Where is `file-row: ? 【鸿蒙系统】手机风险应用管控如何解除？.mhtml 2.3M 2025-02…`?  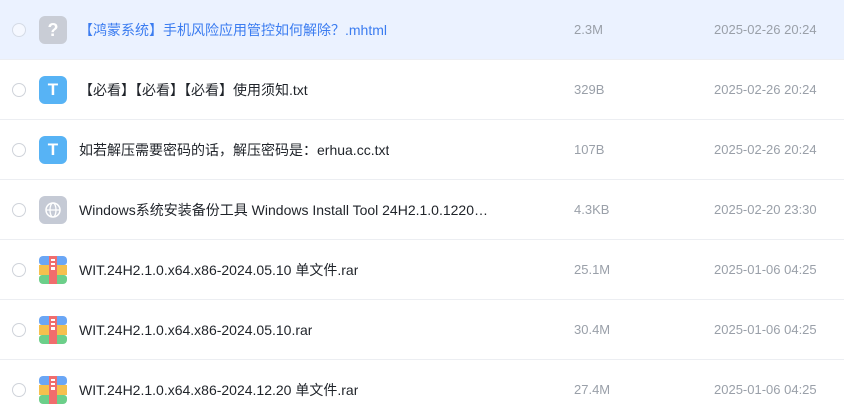
file-row: ? 【鸿蒙系统】手机风险应用管控如何解除？.mhtml 2.3M 2025-02… is located at coordinates (422, 30).